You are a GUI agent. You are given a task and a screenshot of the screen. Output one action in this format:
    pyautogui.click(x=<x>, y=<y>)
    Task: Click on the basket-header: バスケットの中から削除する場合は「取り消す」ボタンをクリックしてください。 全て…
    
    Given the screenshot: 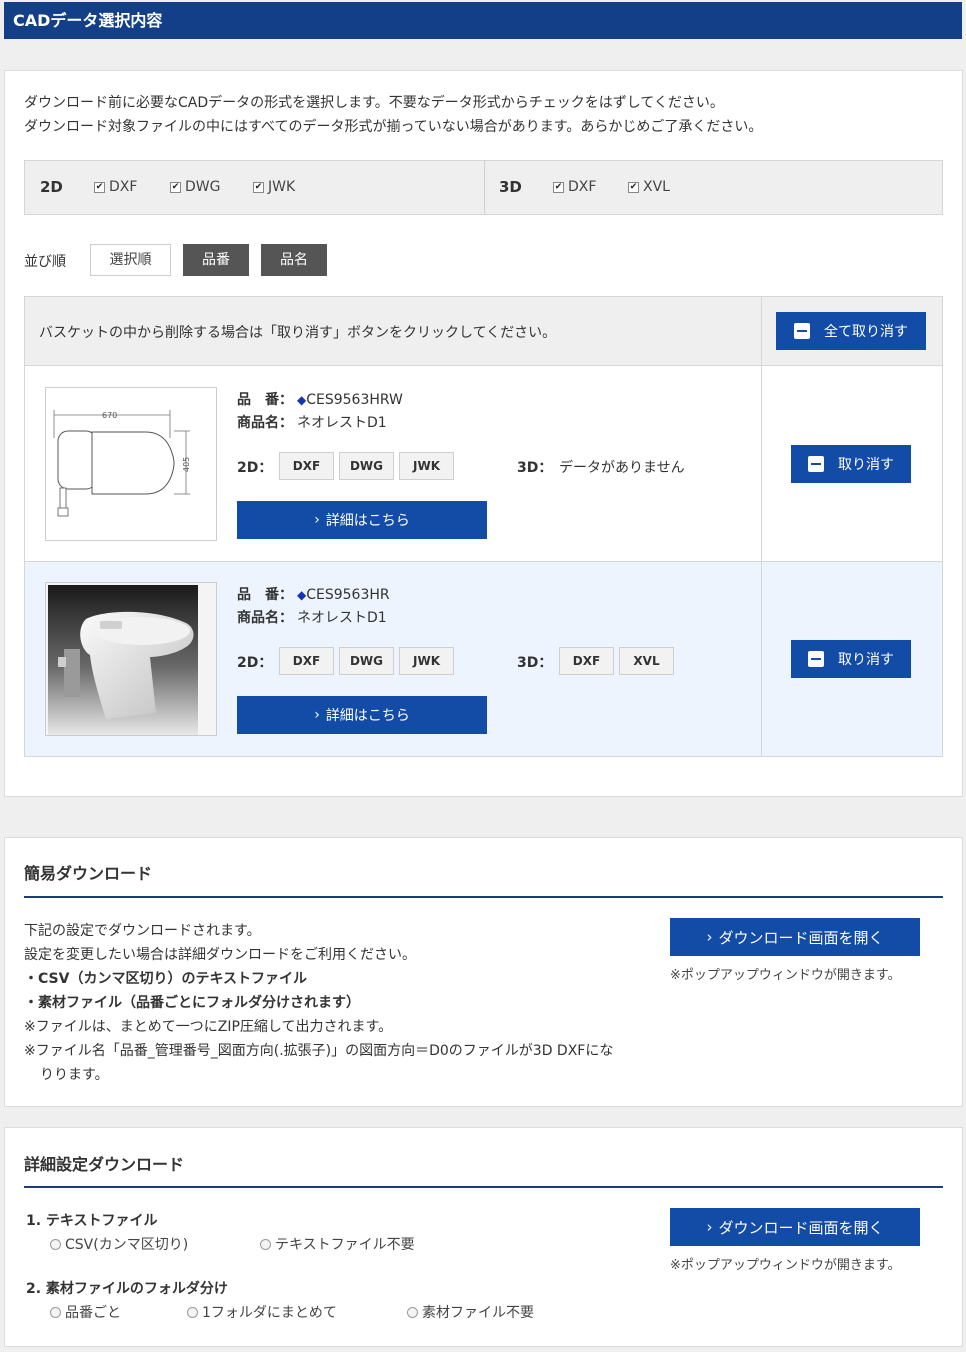 What is the action you would take?
    pyautogui.click(x=483, y=331)
    